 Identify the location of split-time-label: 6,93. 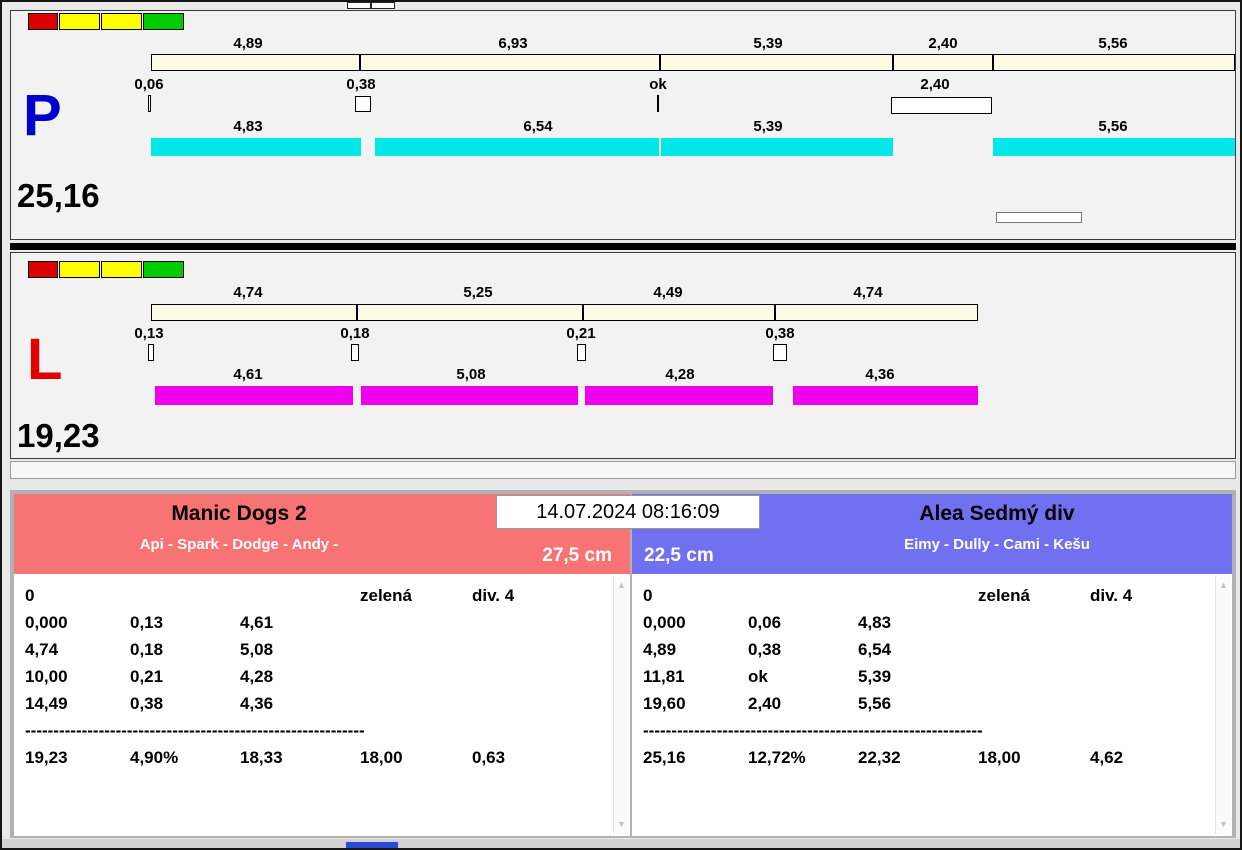
(513, 43).